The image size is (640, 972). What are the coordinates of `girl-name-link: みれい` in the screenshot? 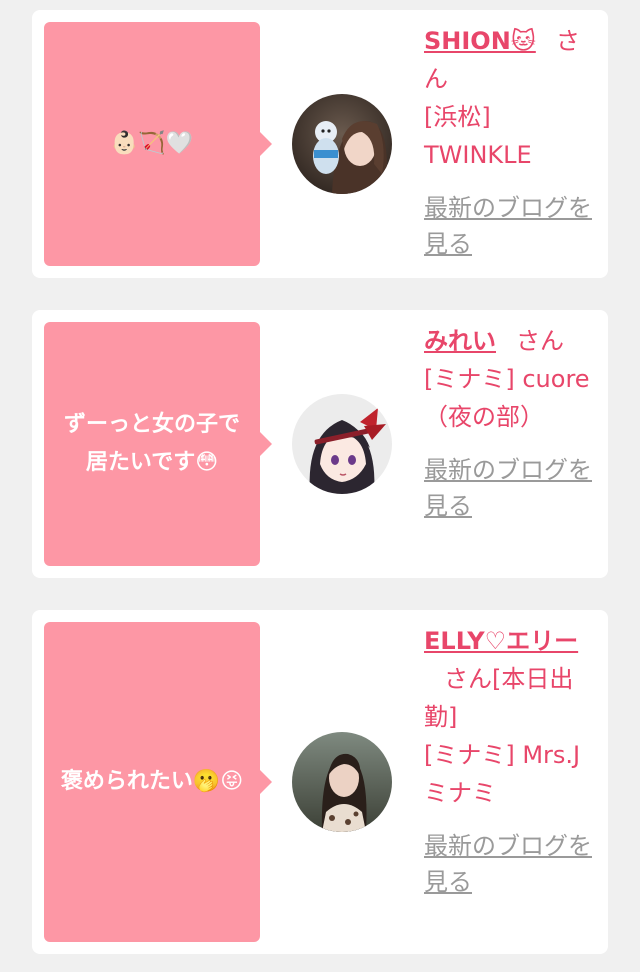 It's located at (460, 341).